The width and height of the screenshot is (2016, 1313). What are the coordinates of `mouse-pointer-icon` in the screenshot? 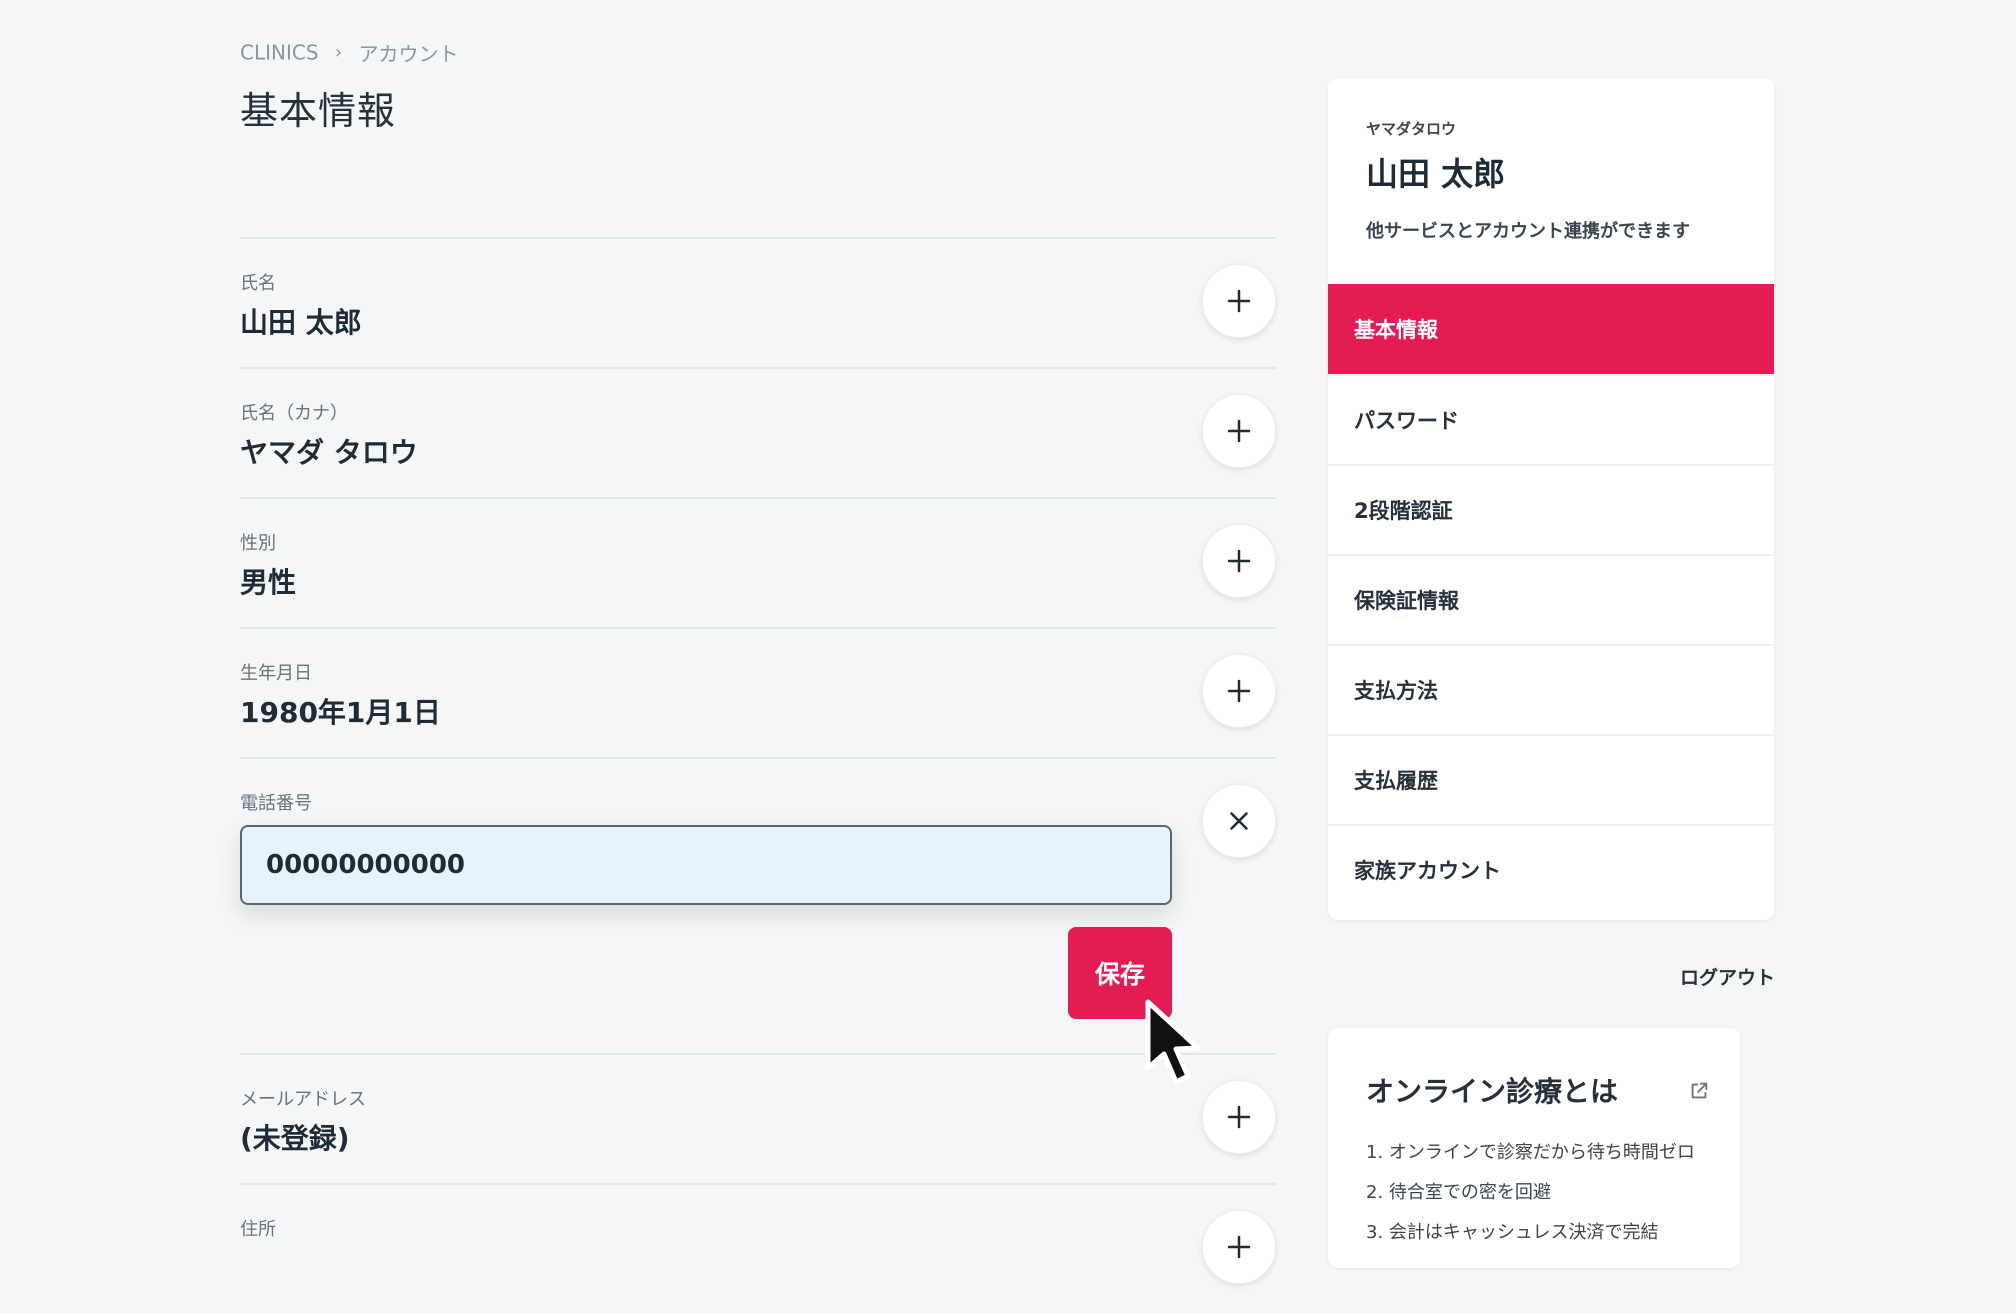 It's located at (1173, 1042).